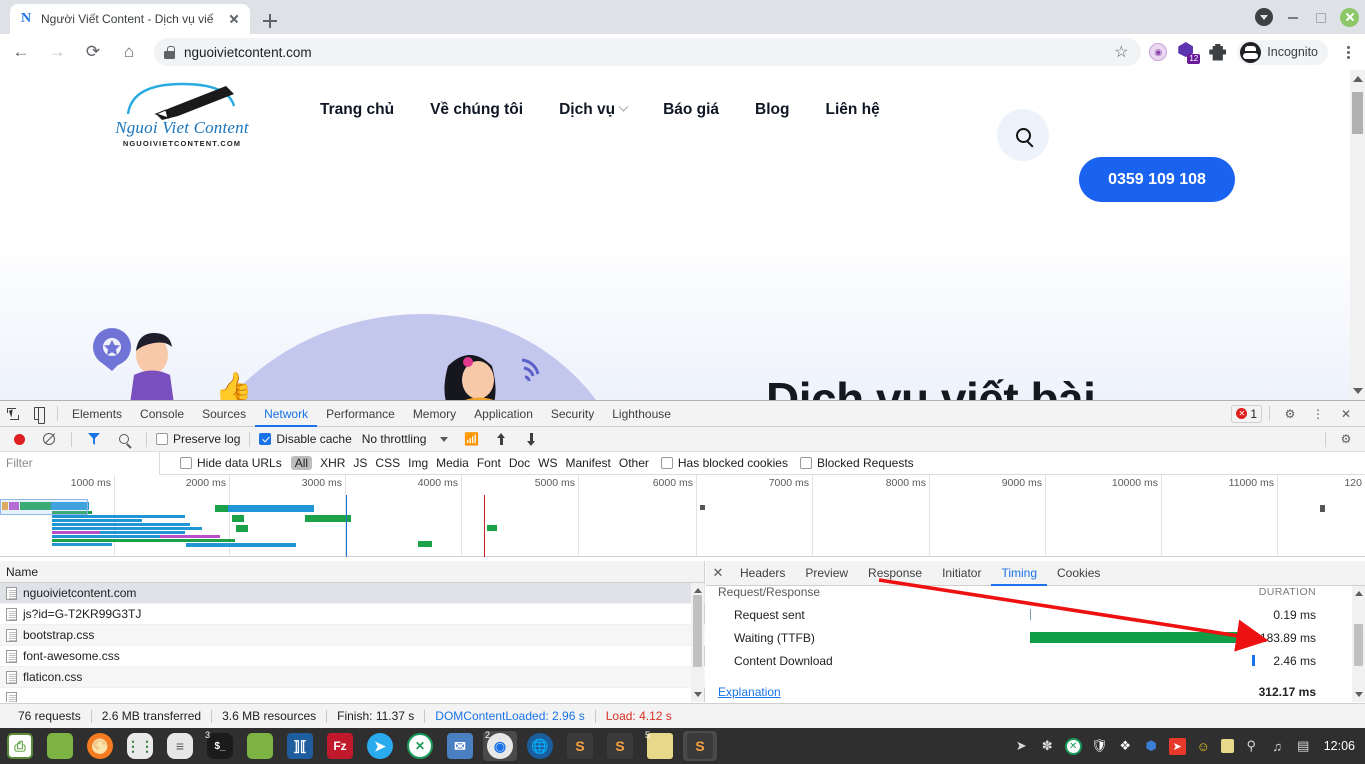 This screenshot has height=764, width=1365. Describe the element at coordinates (405, 439) in the screenshot. I see `throttling-dropdown: No throttling` at that location.